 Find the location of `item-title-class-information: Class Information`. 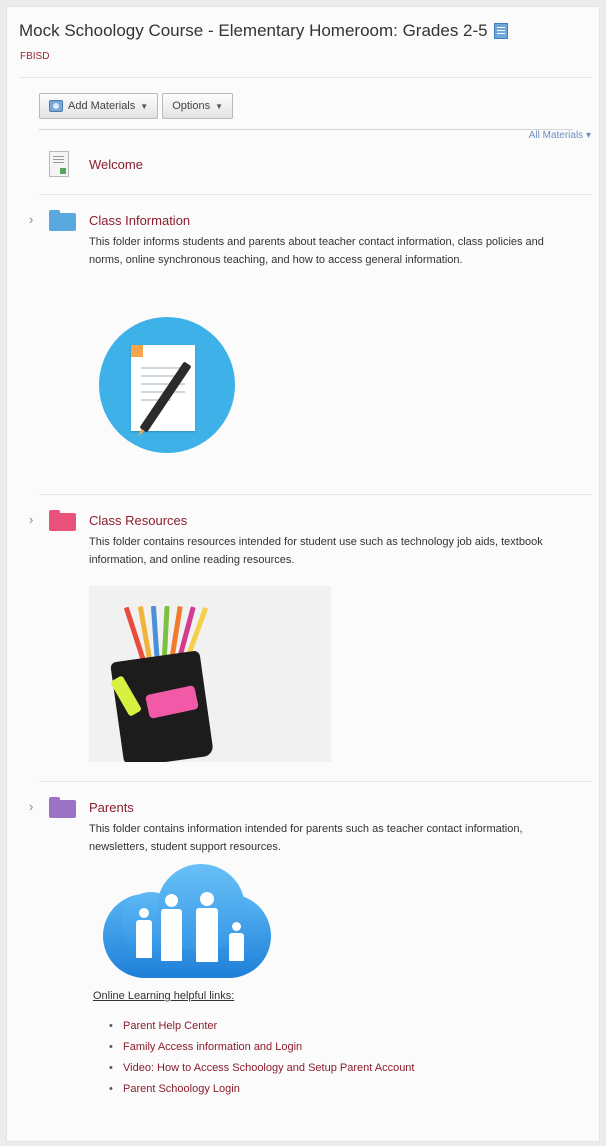

item-title-class-information: Class Information is located at coordinates (139, 220).